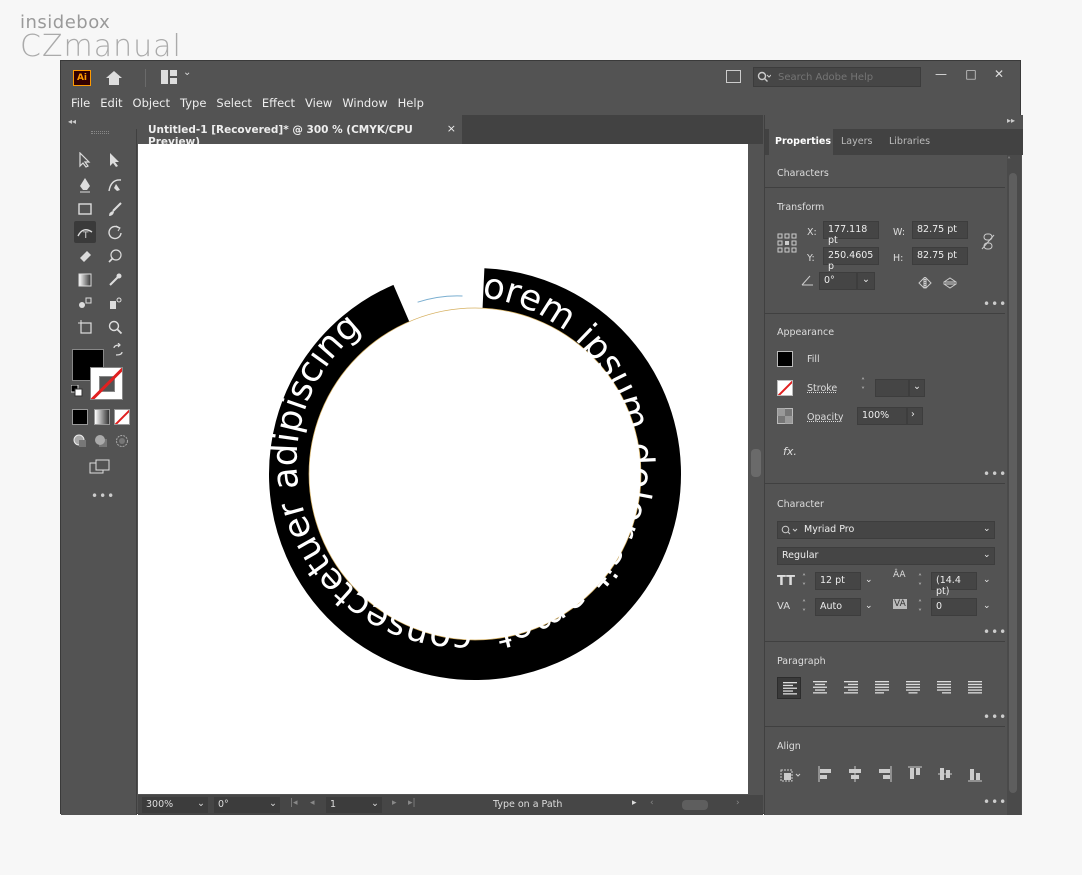 The width and height of the screenshot is (1082, 875). I want to click on kerning-chevron-icon: ⌄, so click(869, 606).